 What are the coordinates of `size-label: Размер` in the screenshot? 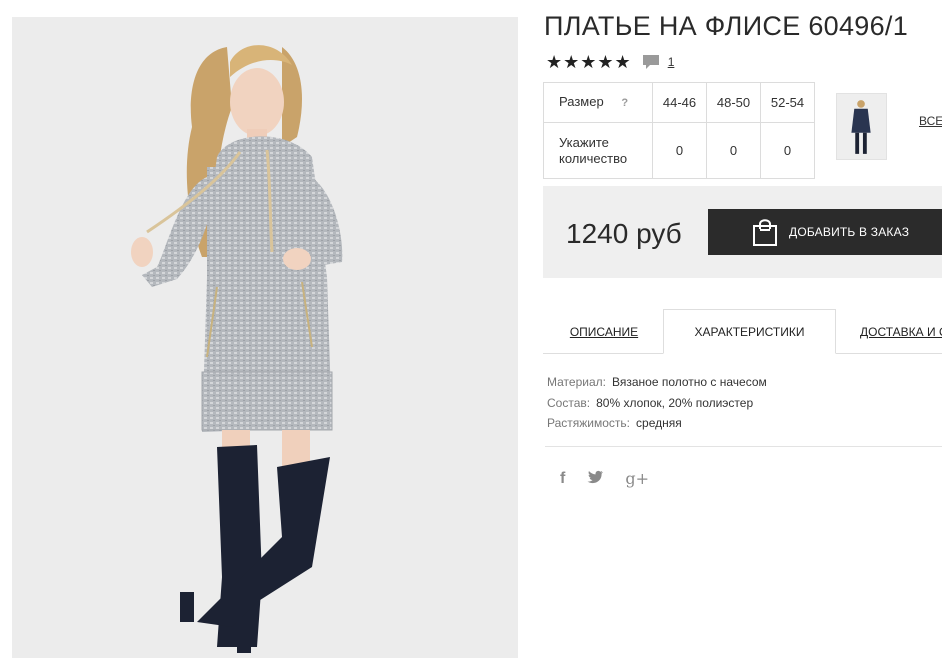 It's located at (581, 101).